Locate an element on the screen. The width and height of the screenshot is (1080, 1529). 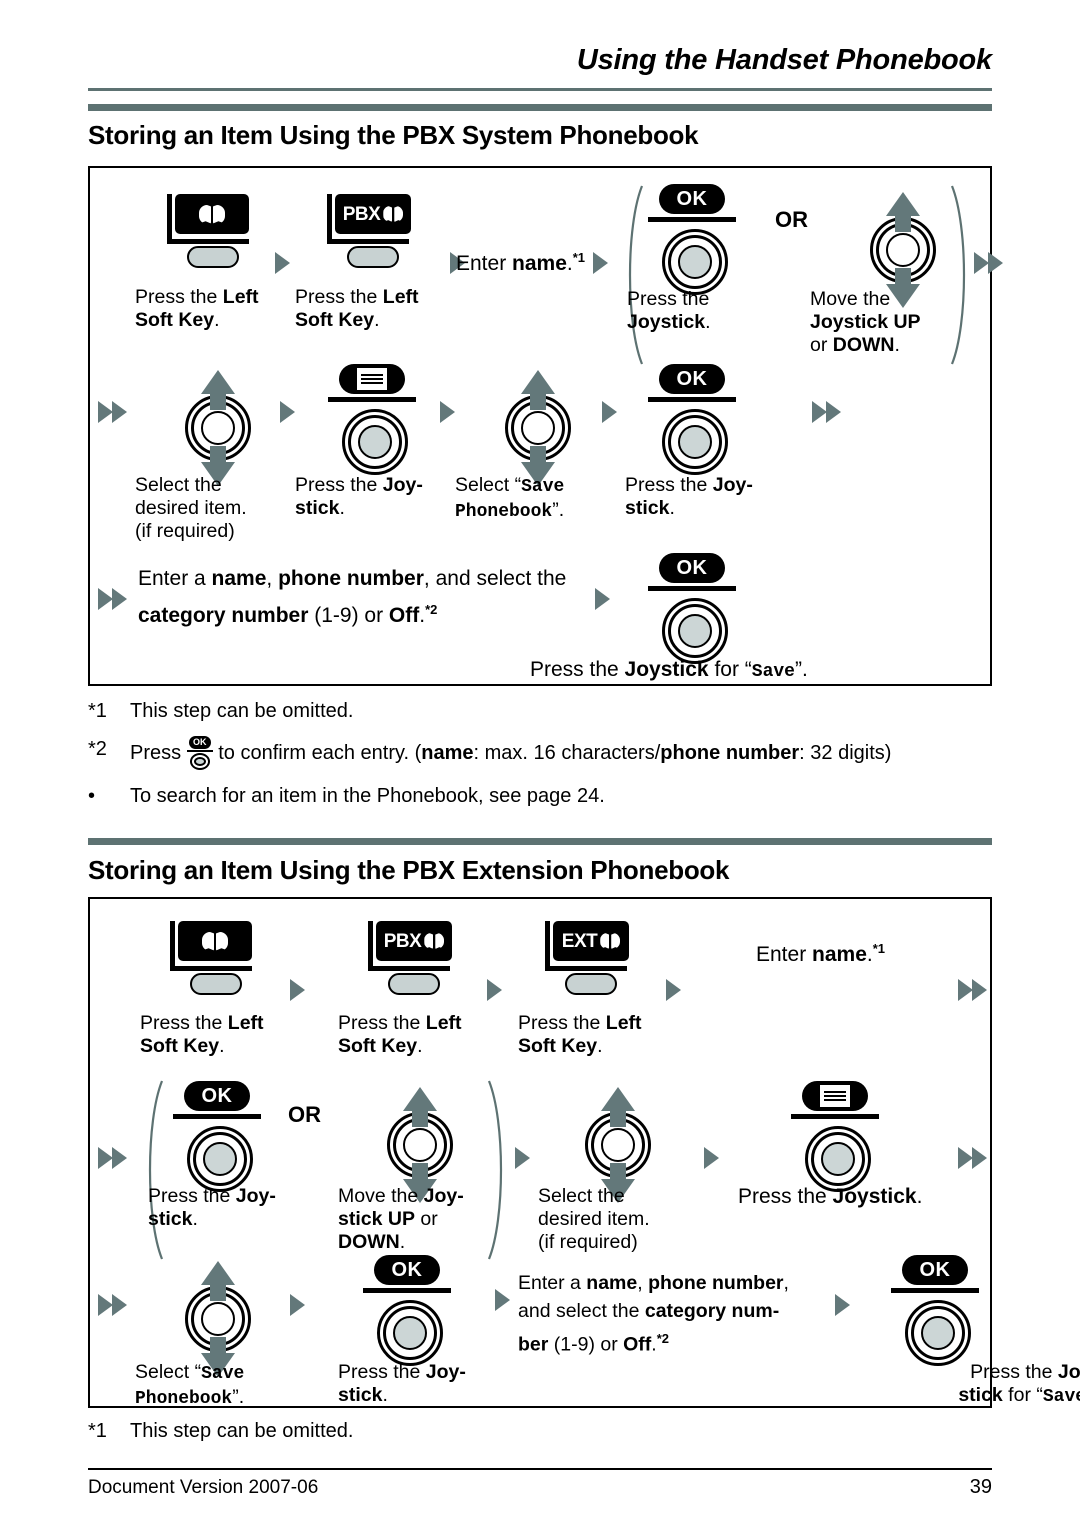
footnote-text: This step can be omitted. is located at coordinates (242, 711).